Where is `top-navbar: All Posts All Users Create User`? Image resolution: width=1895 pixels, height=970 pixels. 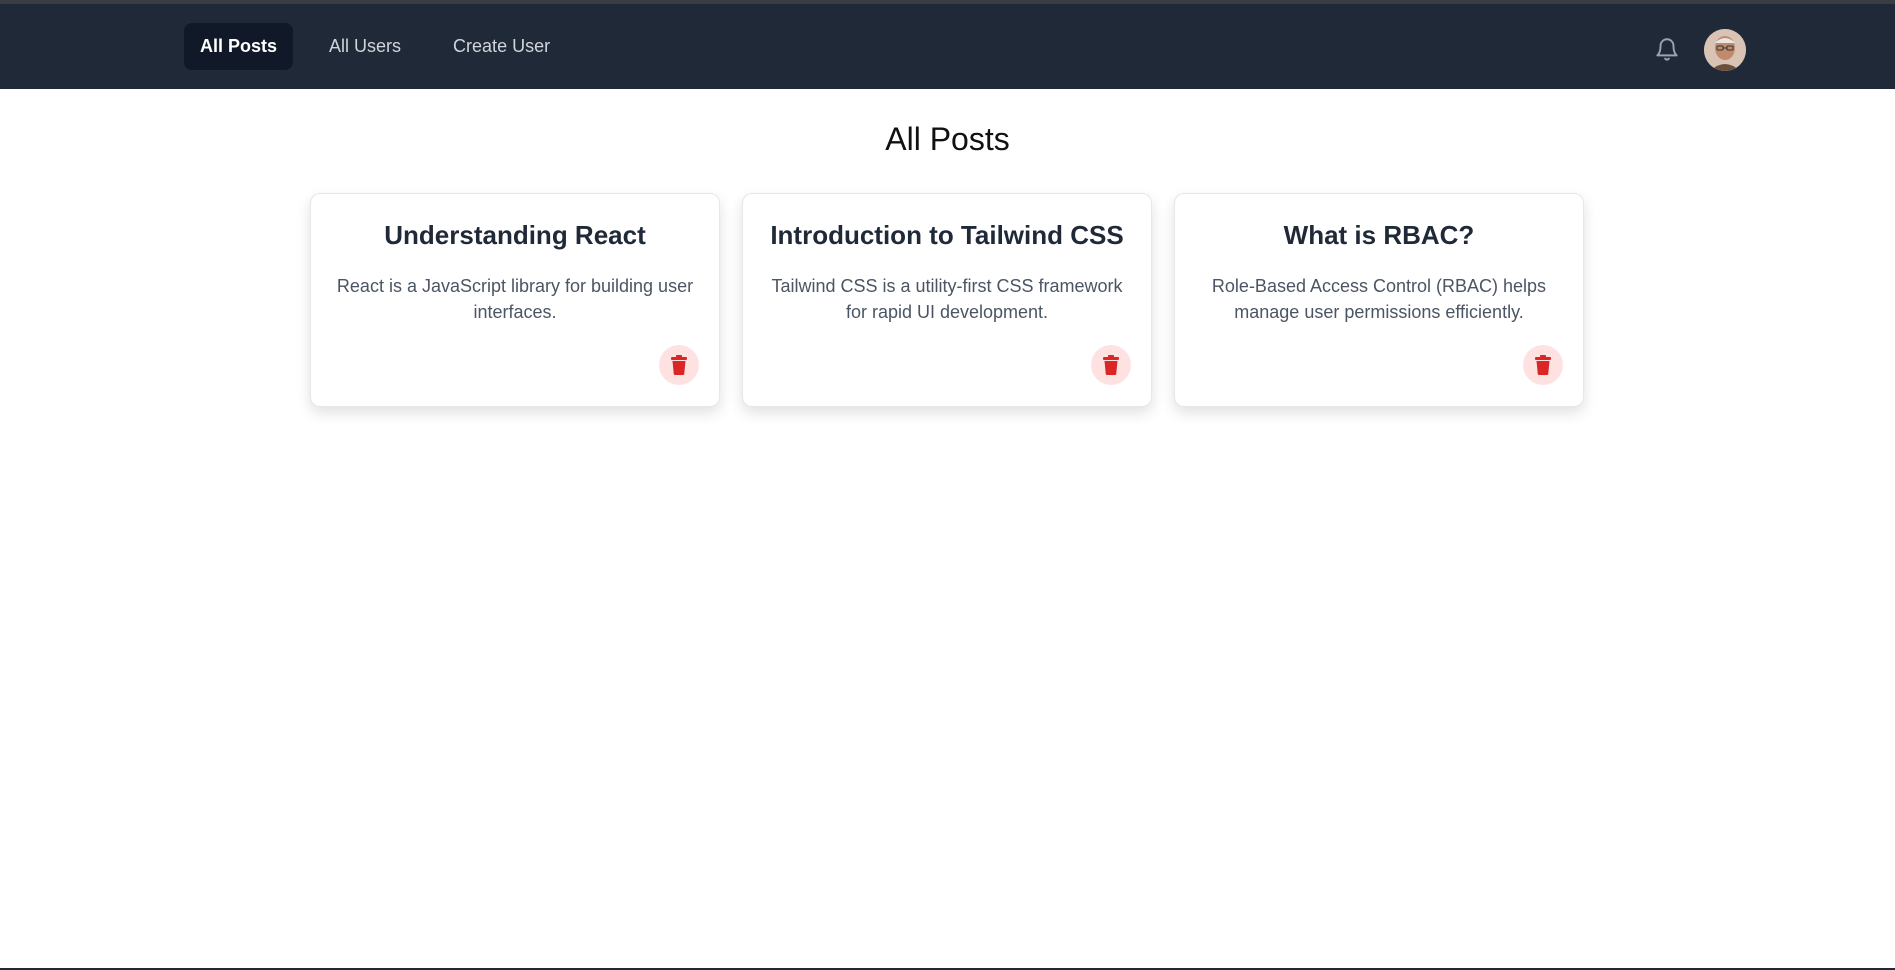
top-navbar: All Posts All Users Create User is located at coordinates (947, 46).